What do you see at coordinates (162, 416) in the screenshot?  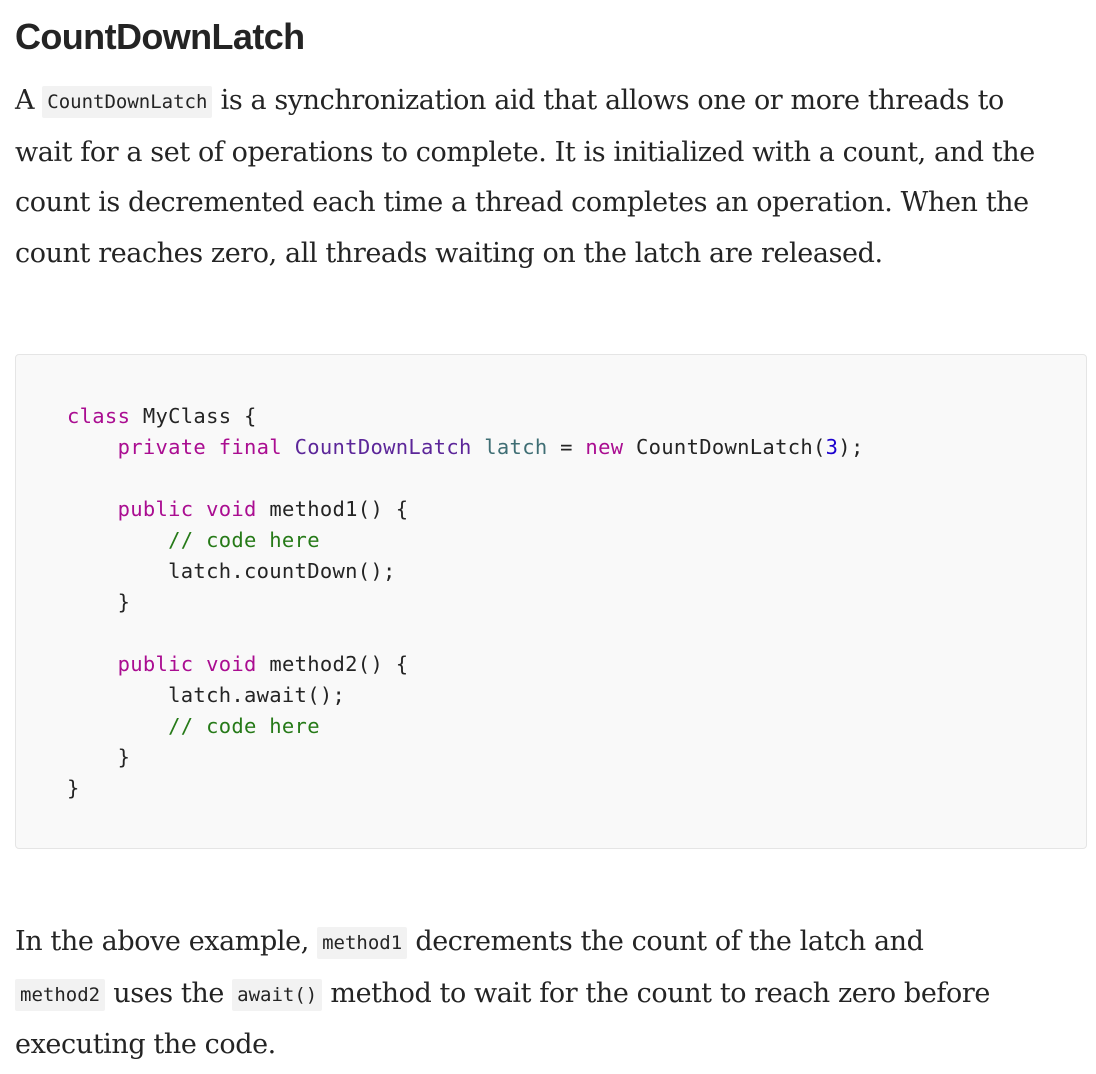 I see `code-line: class MyClass {` at bounding box center [162, 416].